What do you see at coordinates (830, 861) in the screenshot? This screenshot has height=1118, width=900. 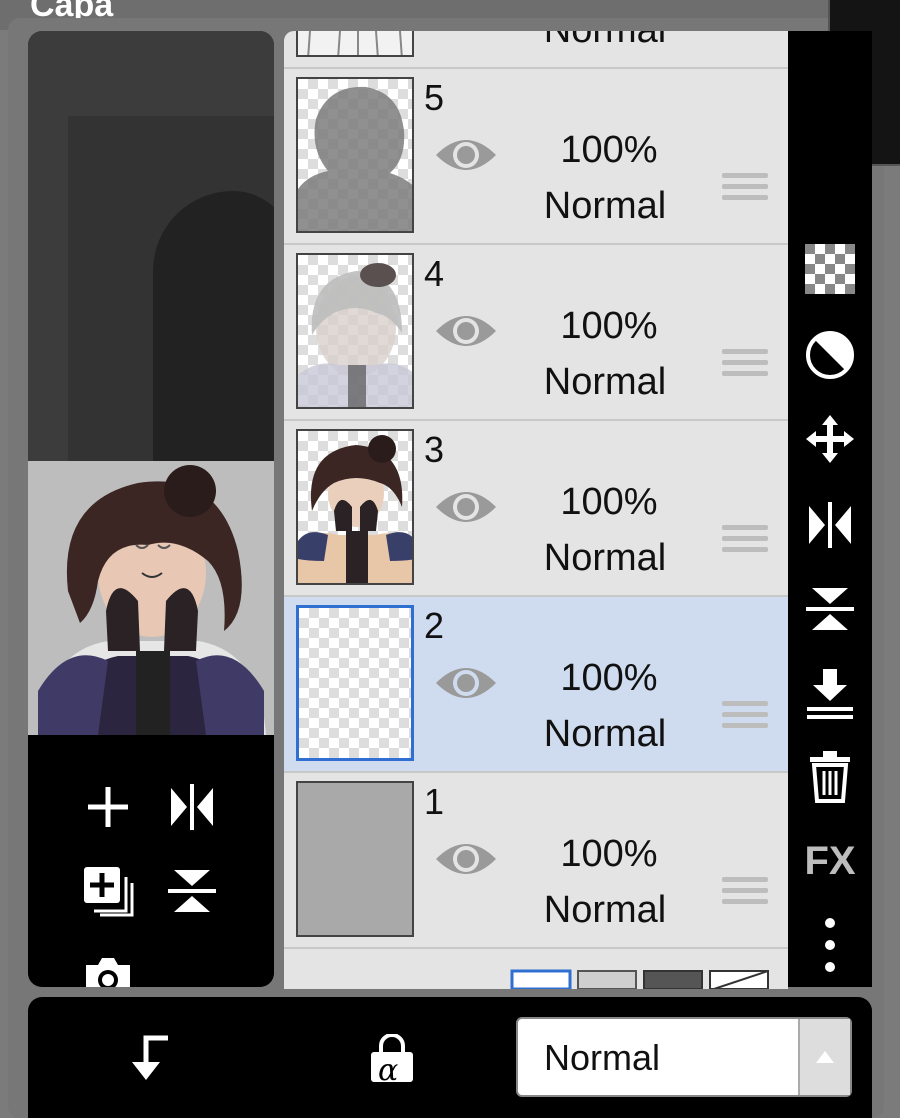 I see `fx-icon: FX` at bounding box center [830, 861].